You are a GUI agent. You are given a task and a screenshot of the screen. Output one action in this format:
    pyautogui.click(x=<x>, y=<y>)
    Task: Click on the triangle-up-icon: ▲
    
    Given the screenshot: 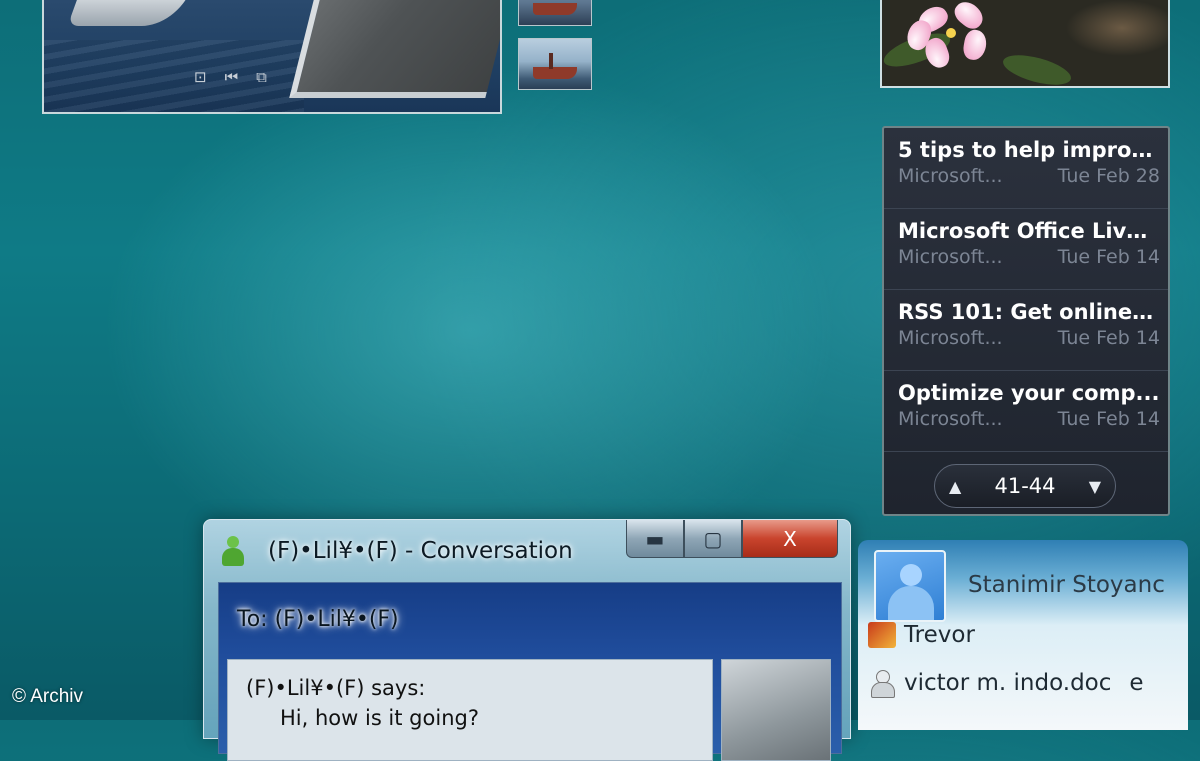 What is the action you would take?
    pyautogui.click(x=955, y=486)
    